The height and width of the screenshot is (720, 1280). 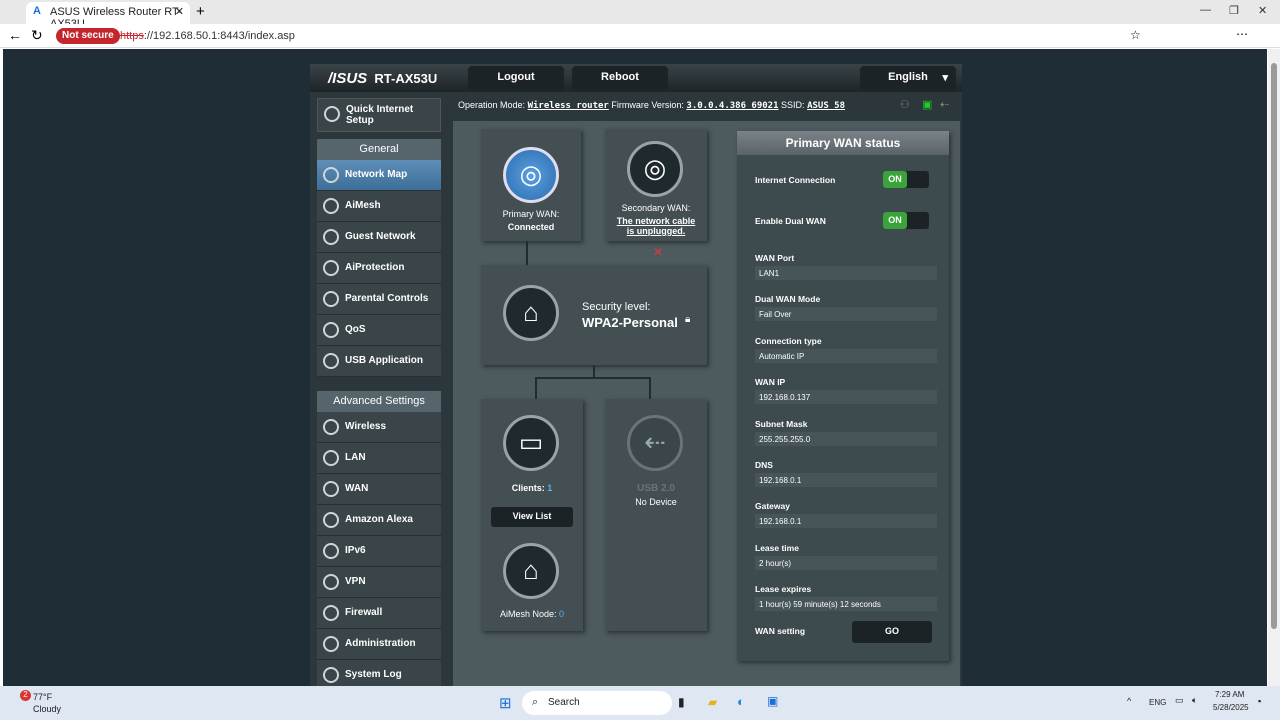 What do you see at coordinates (905, 104) in the screenshot?
I see `users-icon: ⚇` at bounding box center [905, 104].